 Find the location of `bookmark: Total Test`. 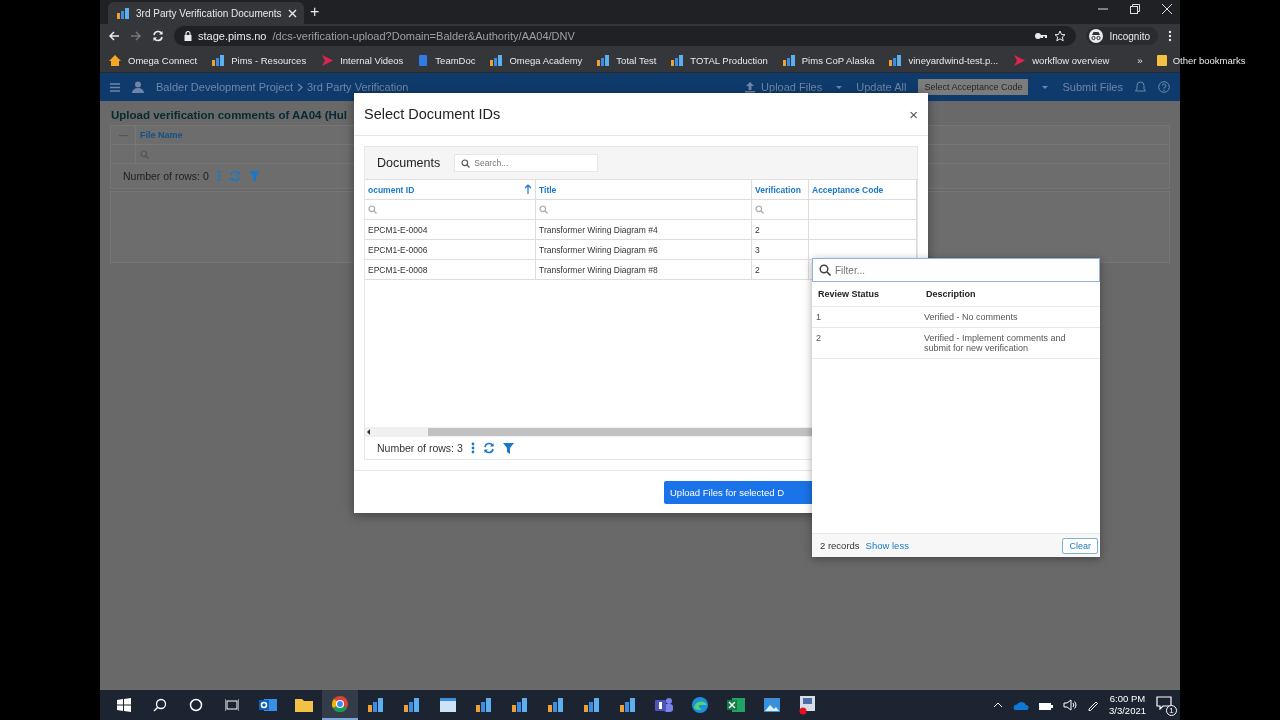

bookmark: Total Test is located at coordinates (626, 60).